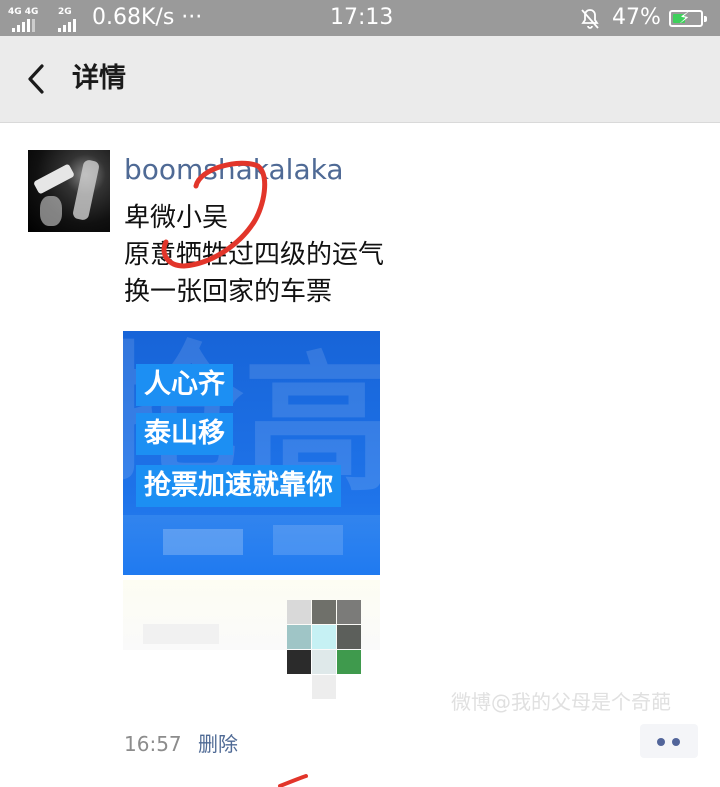 The height and width of the screenshot is (787, 720). What do you see at coordinates (669, 741) in the screenshot?
I see `more-dots-icon` at bounding box center [669, 741].